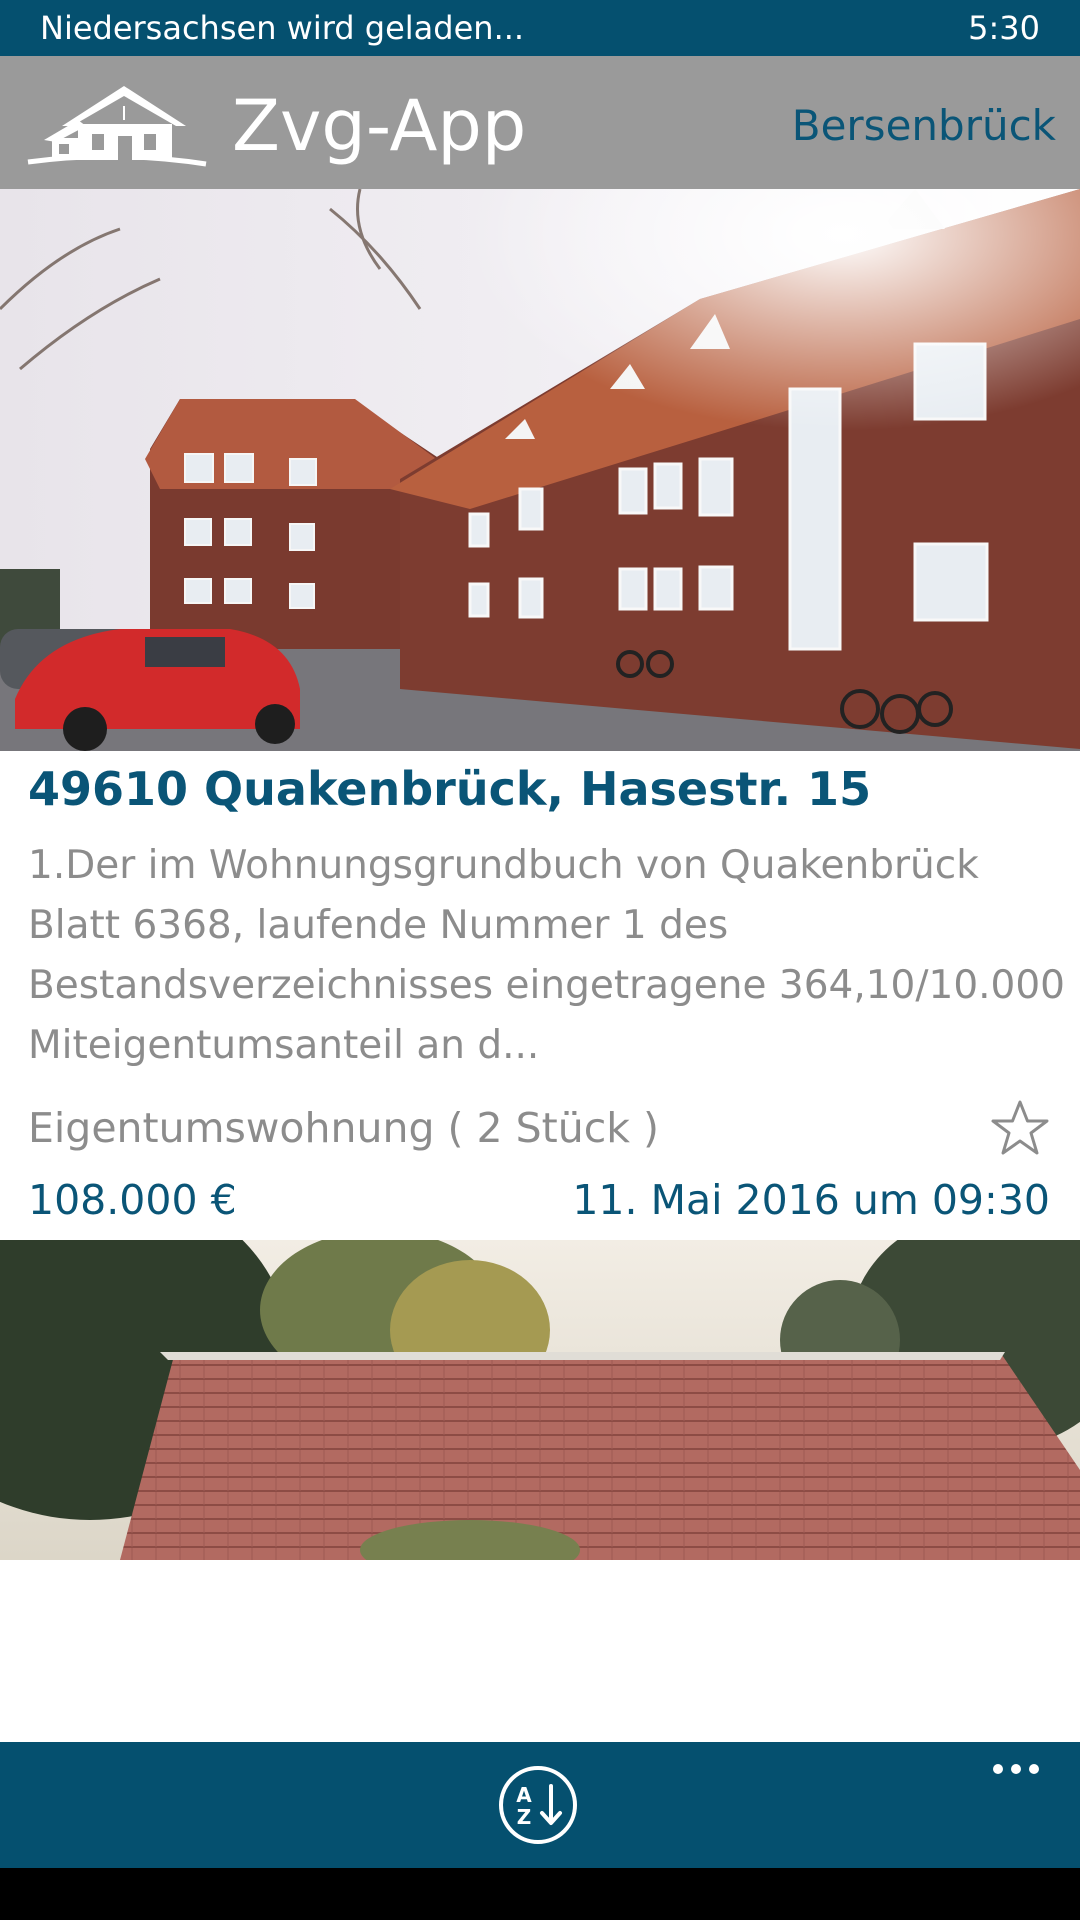 Image resolution: width=1080 pixels, height=1920 pixels. I want to click on sort-az-icon: A Z, so click(538, 1805).